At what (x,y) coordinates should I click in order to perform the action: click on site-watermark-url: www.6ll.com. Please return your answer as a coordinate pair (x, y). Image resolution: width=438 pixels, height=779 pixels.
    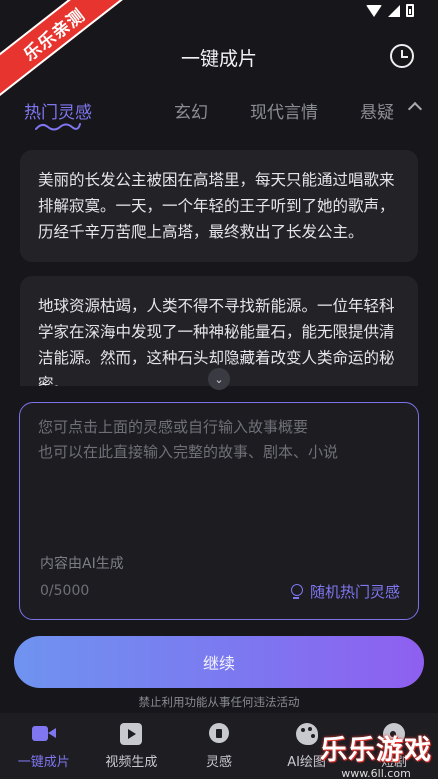
    Looking at the image, I should click on (376, 773).